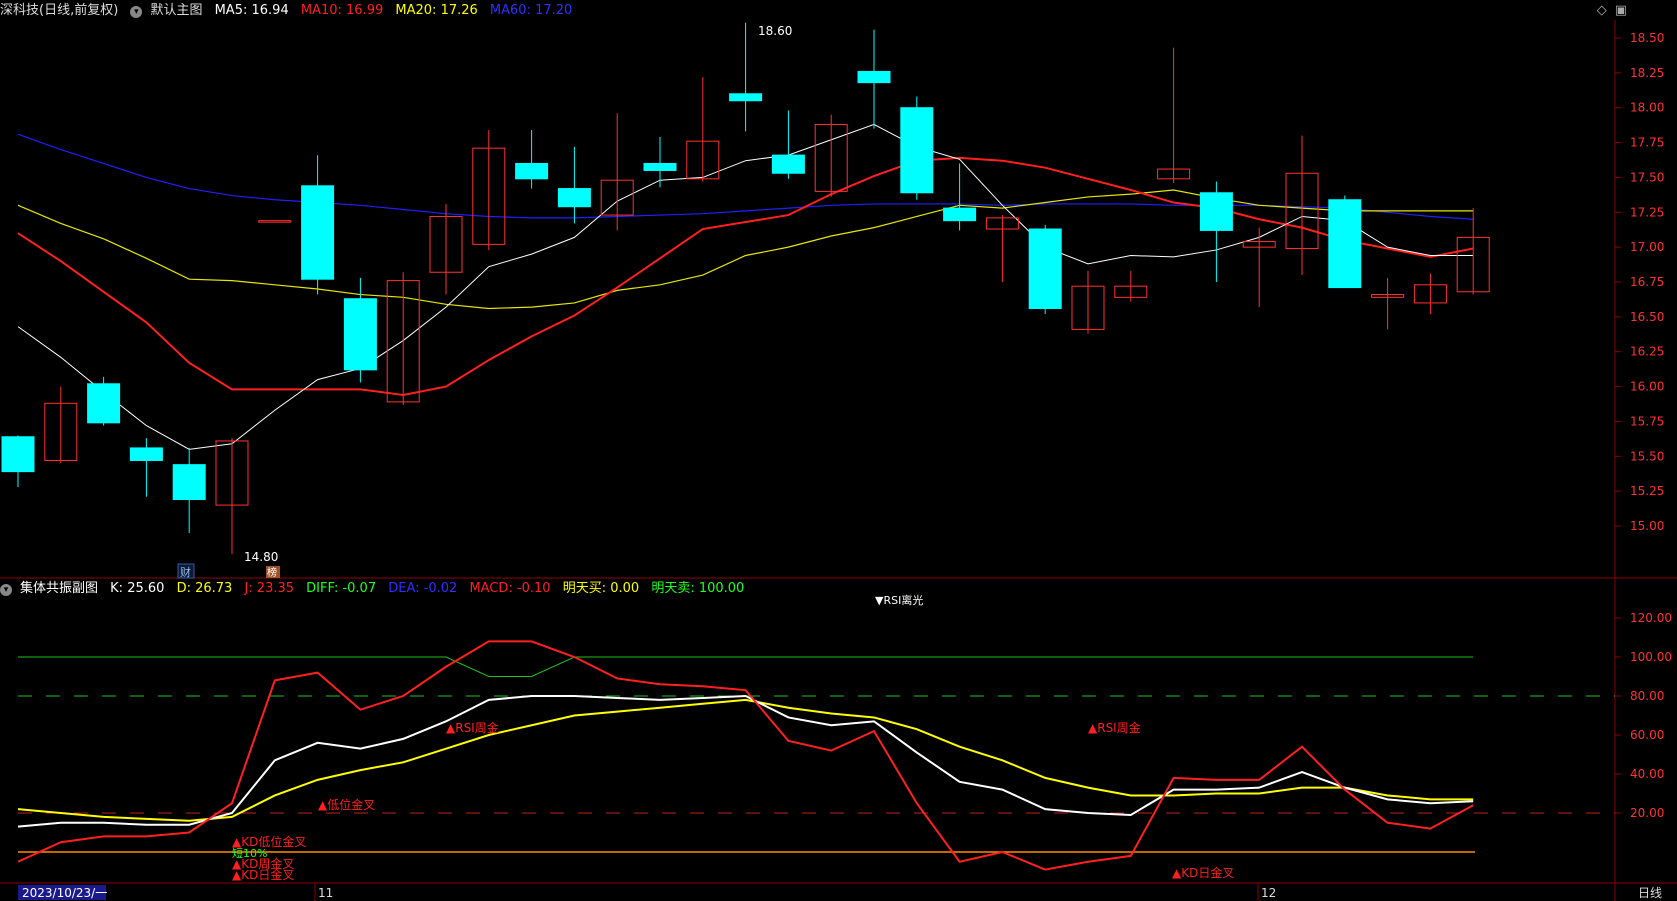 The height and width of the screenshot is (901, 1677). I want to click on price-tick-label: 15.75, so click(1647, 421).